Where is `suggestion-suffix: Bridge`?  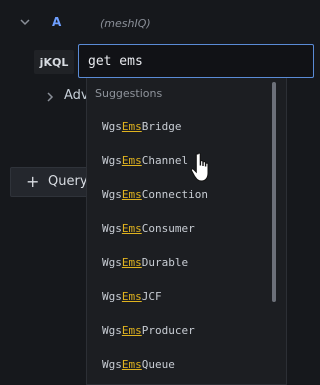 suggestion-suffix: Bridge is located at coordinates (161, 126).